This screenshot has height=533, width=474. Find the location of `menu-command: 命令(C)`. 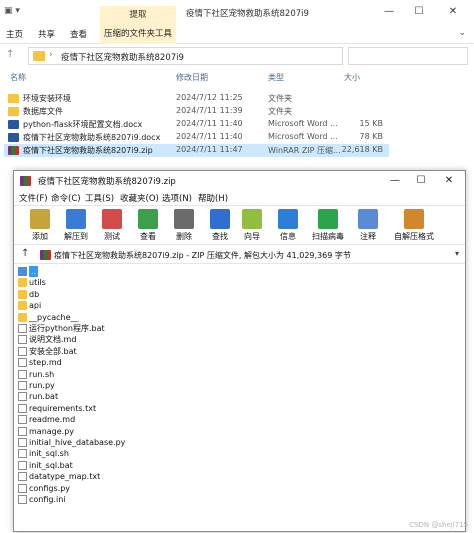

menu-command: 命令(C) is located at coordinates (66, 198).